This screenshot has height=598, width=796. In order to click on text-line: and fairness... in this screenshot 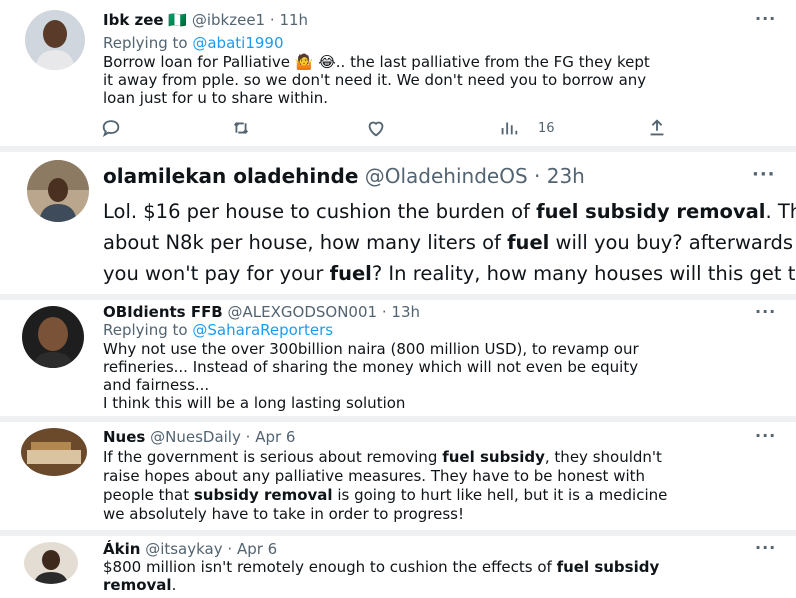, I will do `click(156, 385)`.